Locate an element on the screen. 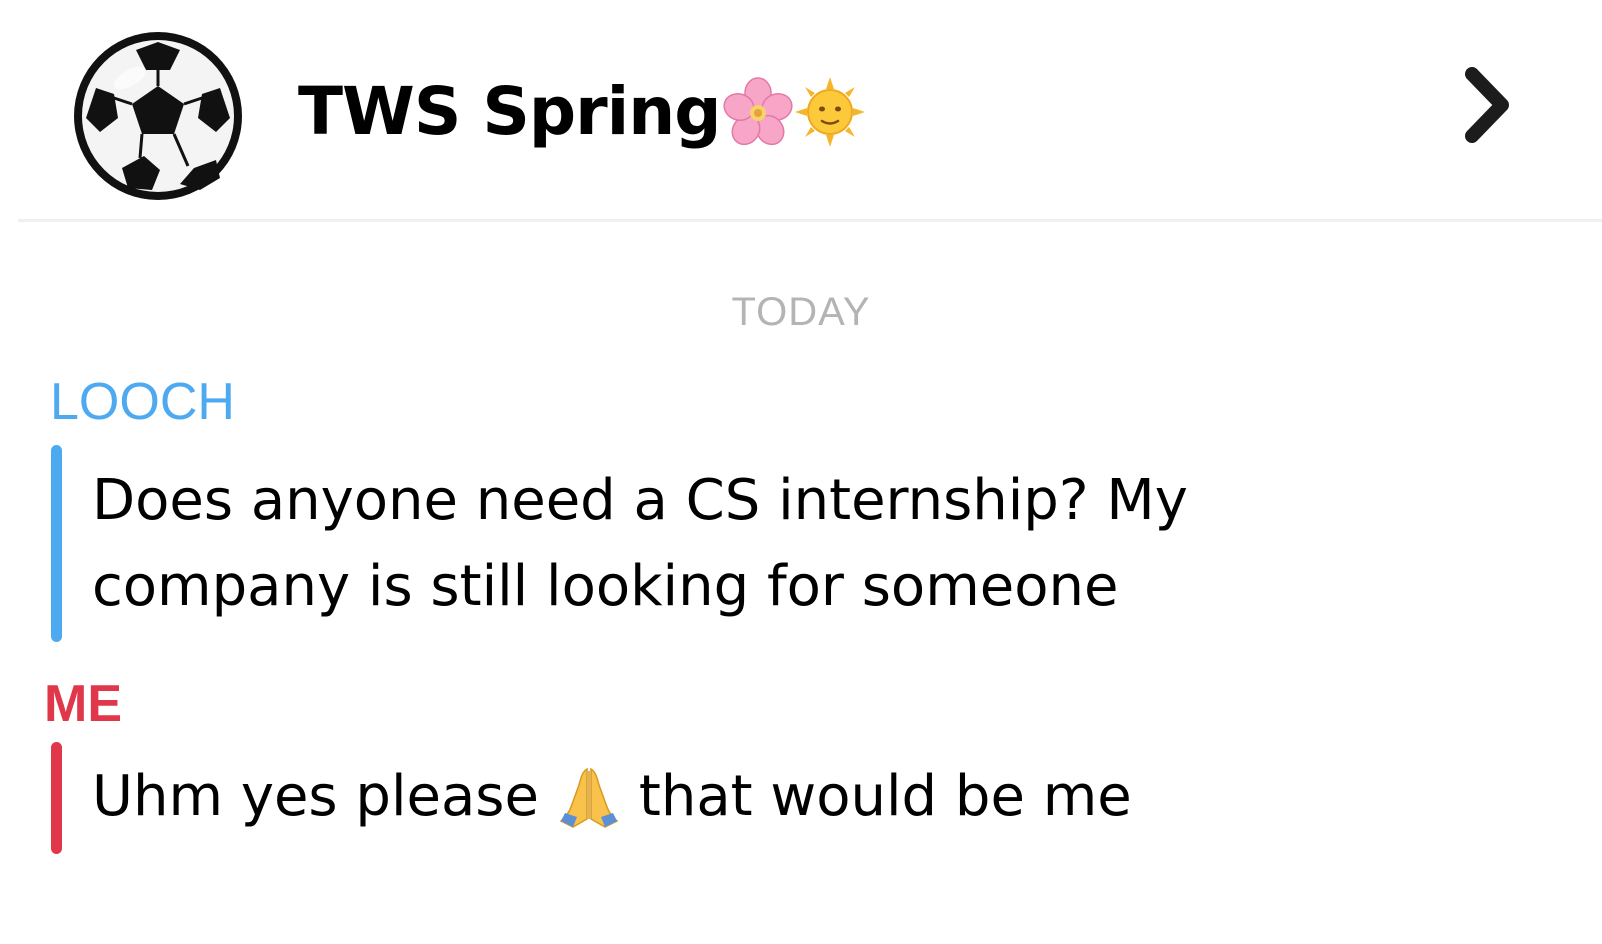  sun-with-face-icon is located at coordinates (829, 112).